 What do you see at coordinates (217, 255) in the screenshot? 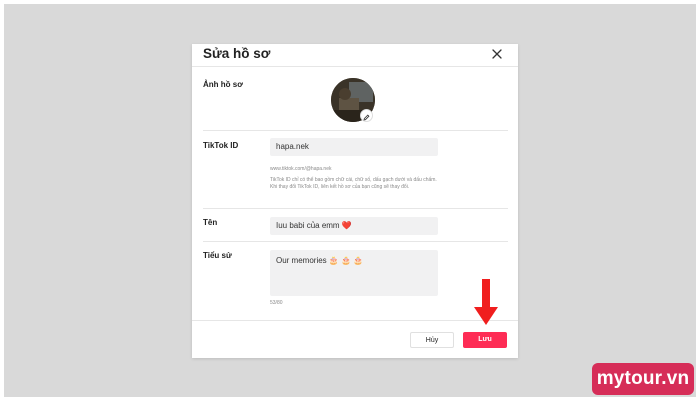
I see `bio-label: Tiểu sử` at bounding box center [217, 255].